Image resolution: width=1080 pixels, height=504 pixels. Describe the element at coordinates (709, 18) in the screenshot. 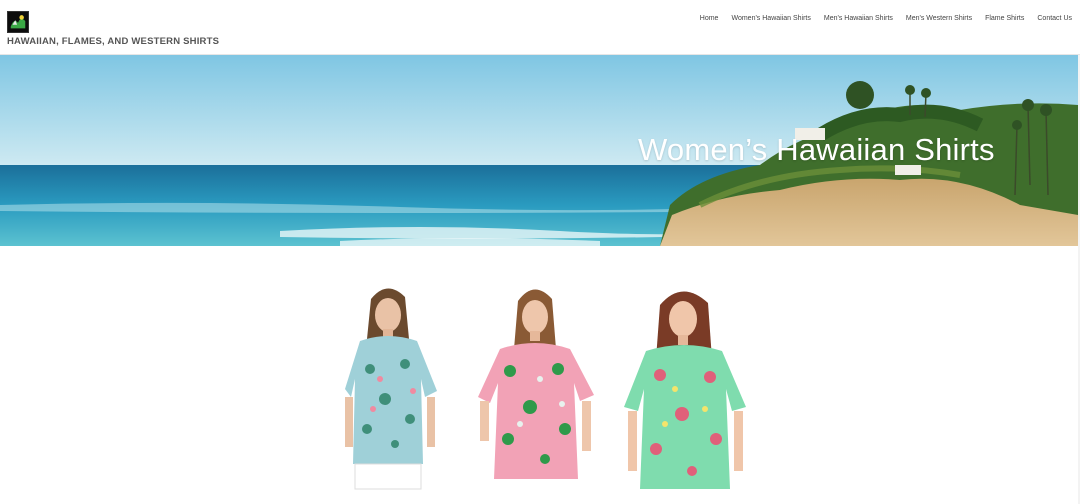

I see `nav-home: Home` at that location.